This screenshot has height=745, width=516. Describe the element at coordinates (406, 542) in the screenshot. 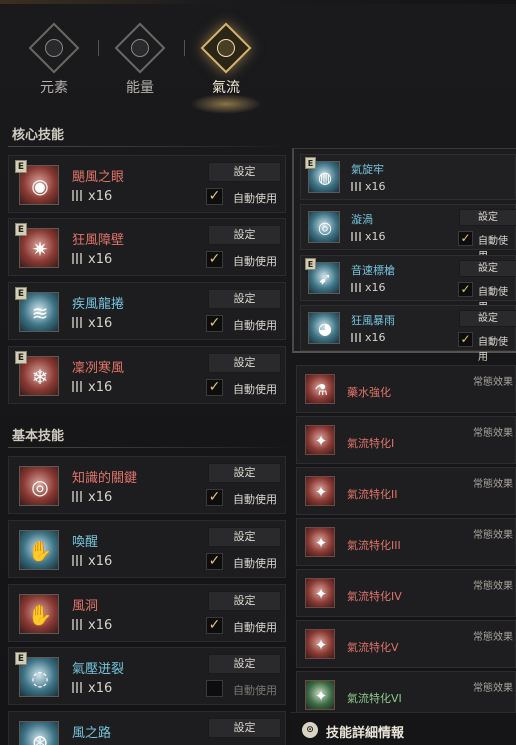

I see `passive-card: ✦ 氣流特化III 常態效果` at that location.